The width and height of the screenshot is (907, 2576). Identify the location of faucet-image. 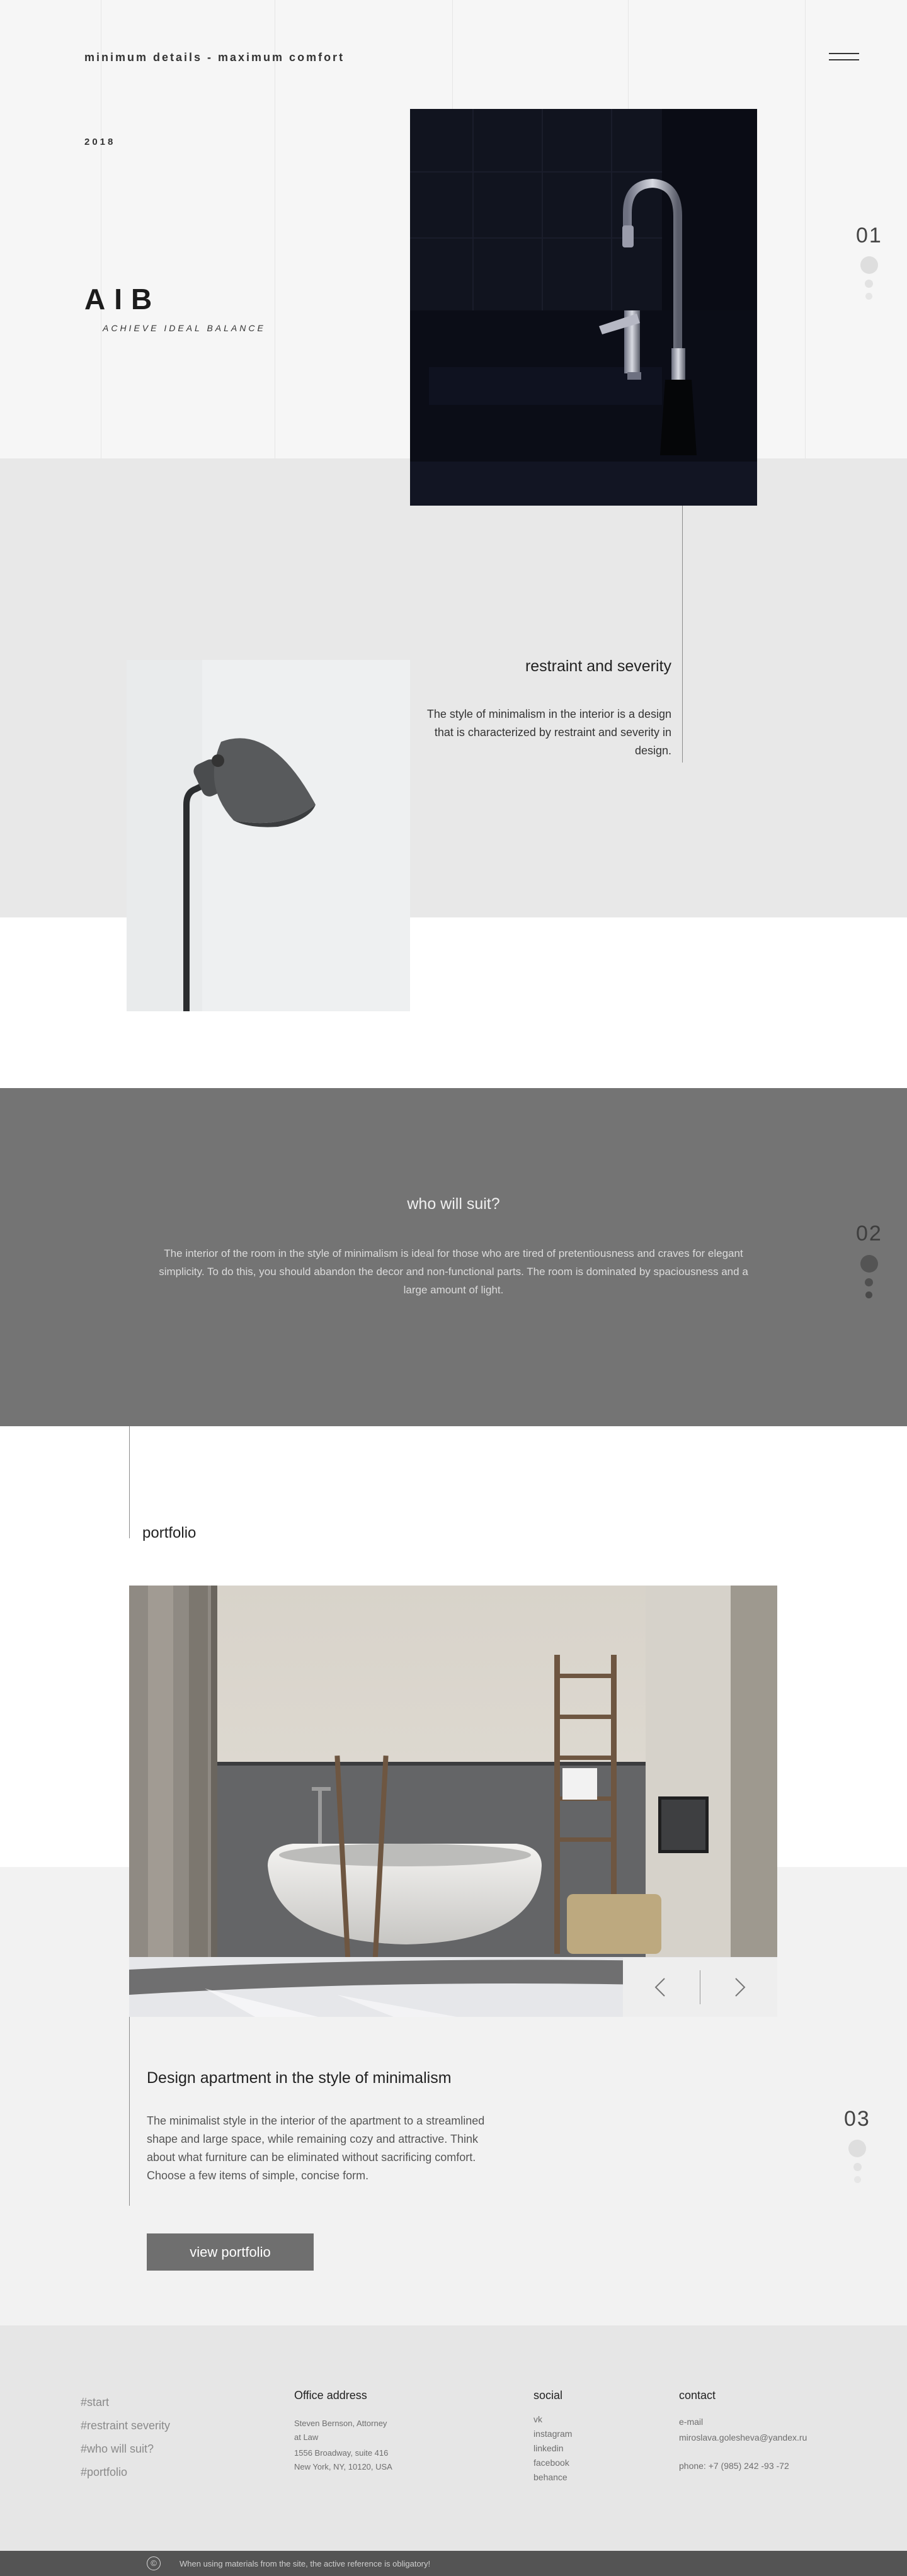
(583, 307).